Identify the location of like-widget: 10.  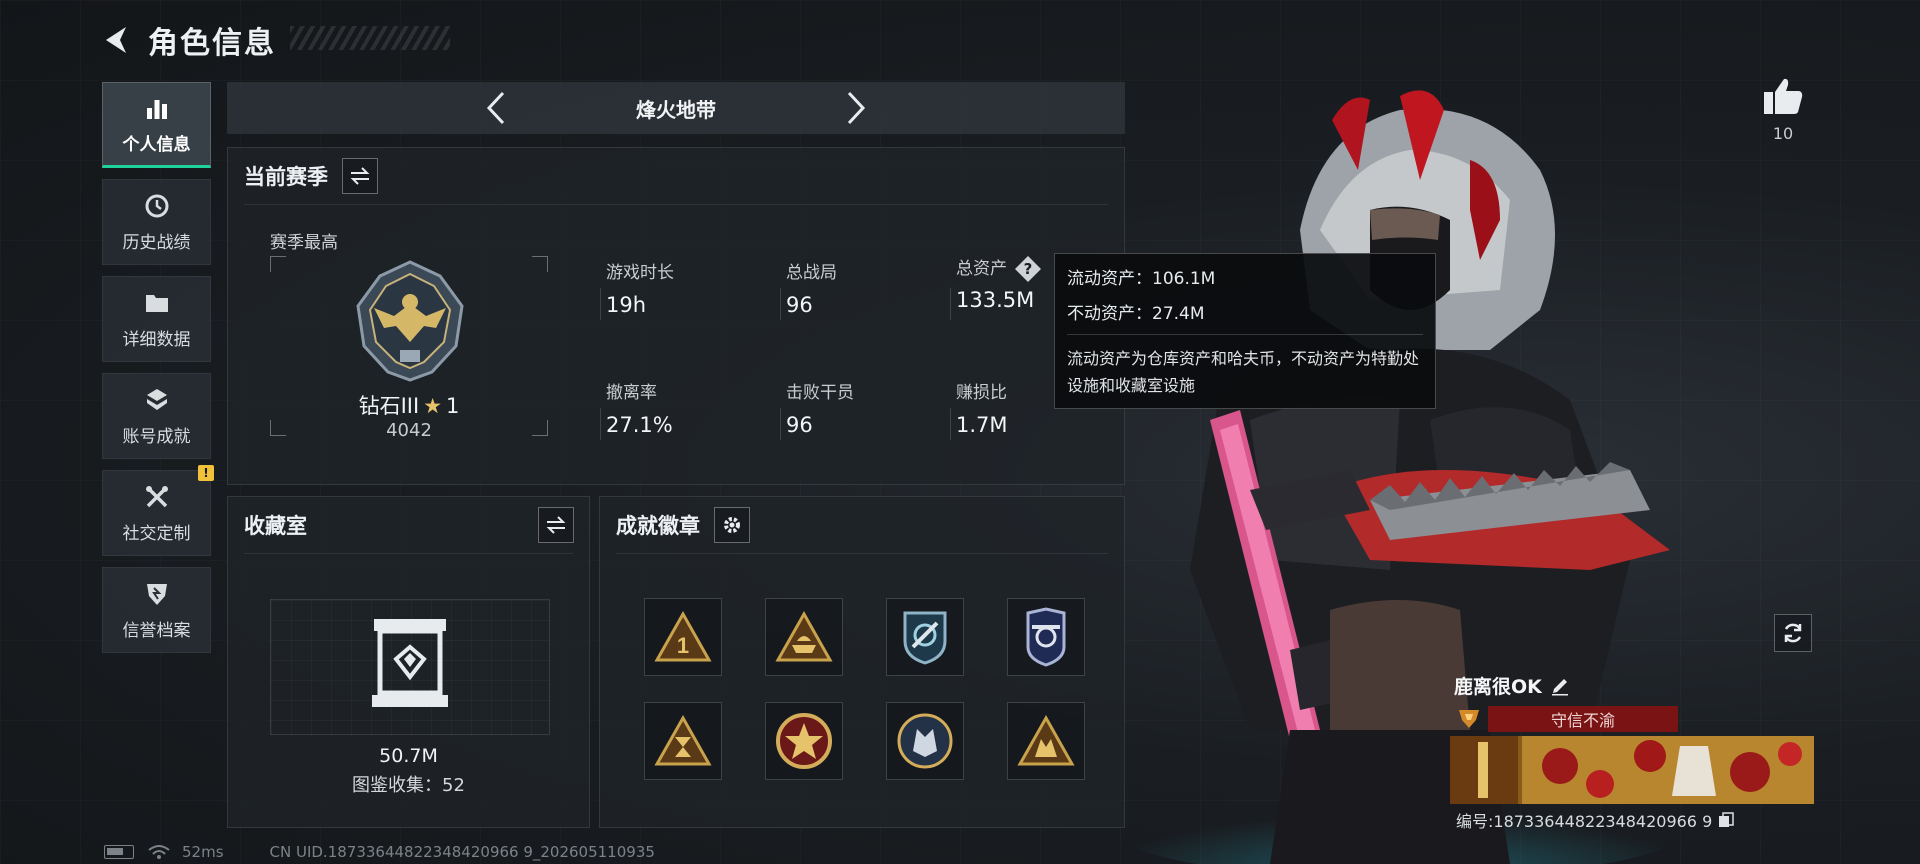
(1783, 109).